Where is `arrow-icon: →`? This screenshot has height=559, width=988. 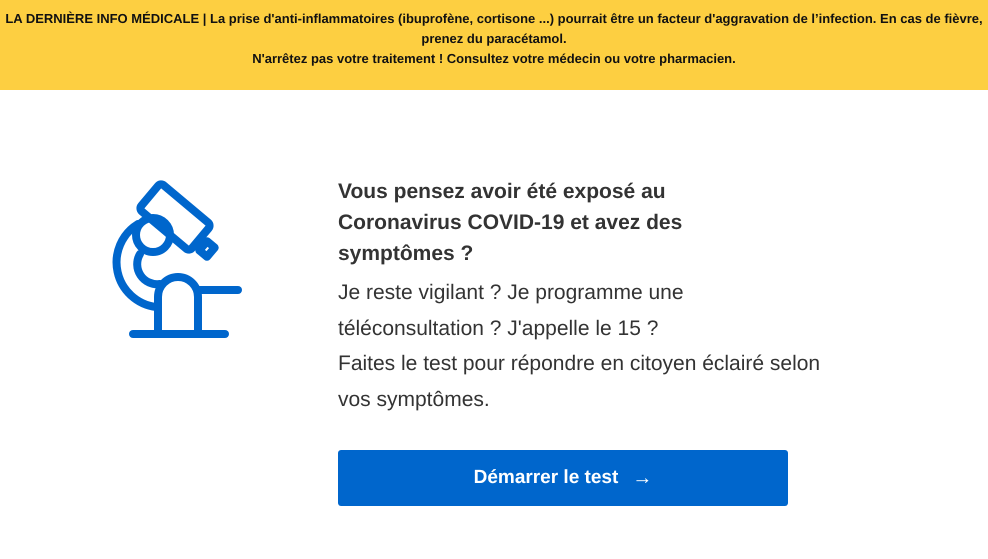 arrow-icon: → is located at coordinates (642, 478).